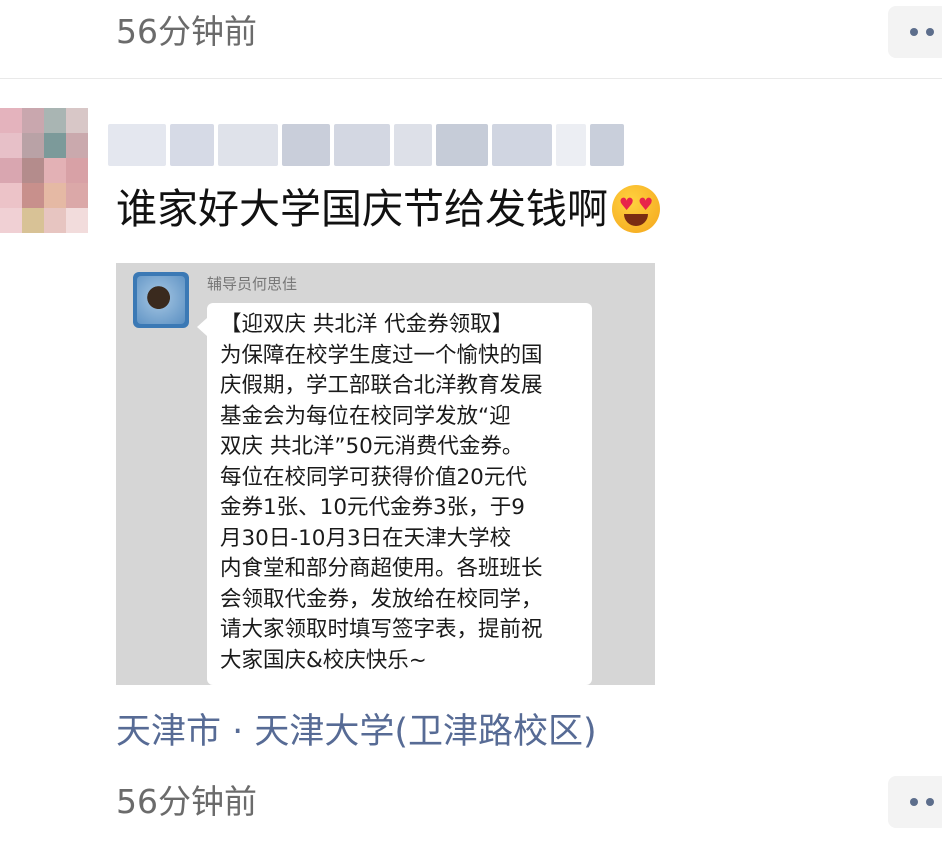  Describe the element at coordinates (381, 599) in the screenshot. I see `message-line: 会领取代金券，发放给在校同学，` at that location.